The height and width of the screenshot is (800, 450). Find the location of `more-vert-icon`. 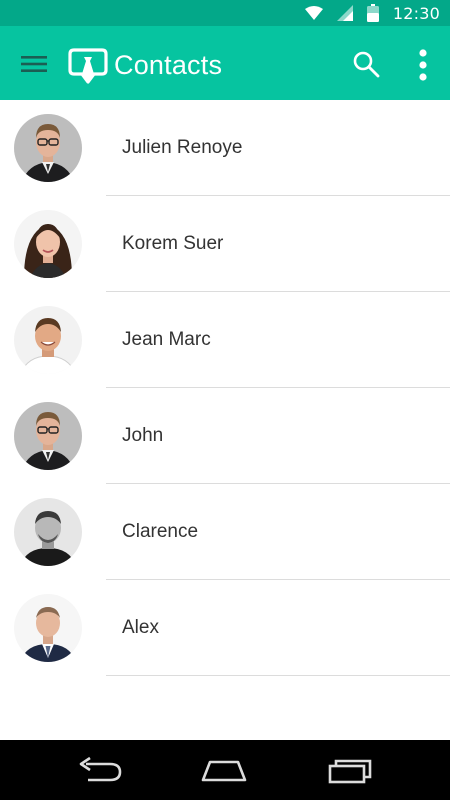

more-vert-icon is located at coordinates (423, 65).